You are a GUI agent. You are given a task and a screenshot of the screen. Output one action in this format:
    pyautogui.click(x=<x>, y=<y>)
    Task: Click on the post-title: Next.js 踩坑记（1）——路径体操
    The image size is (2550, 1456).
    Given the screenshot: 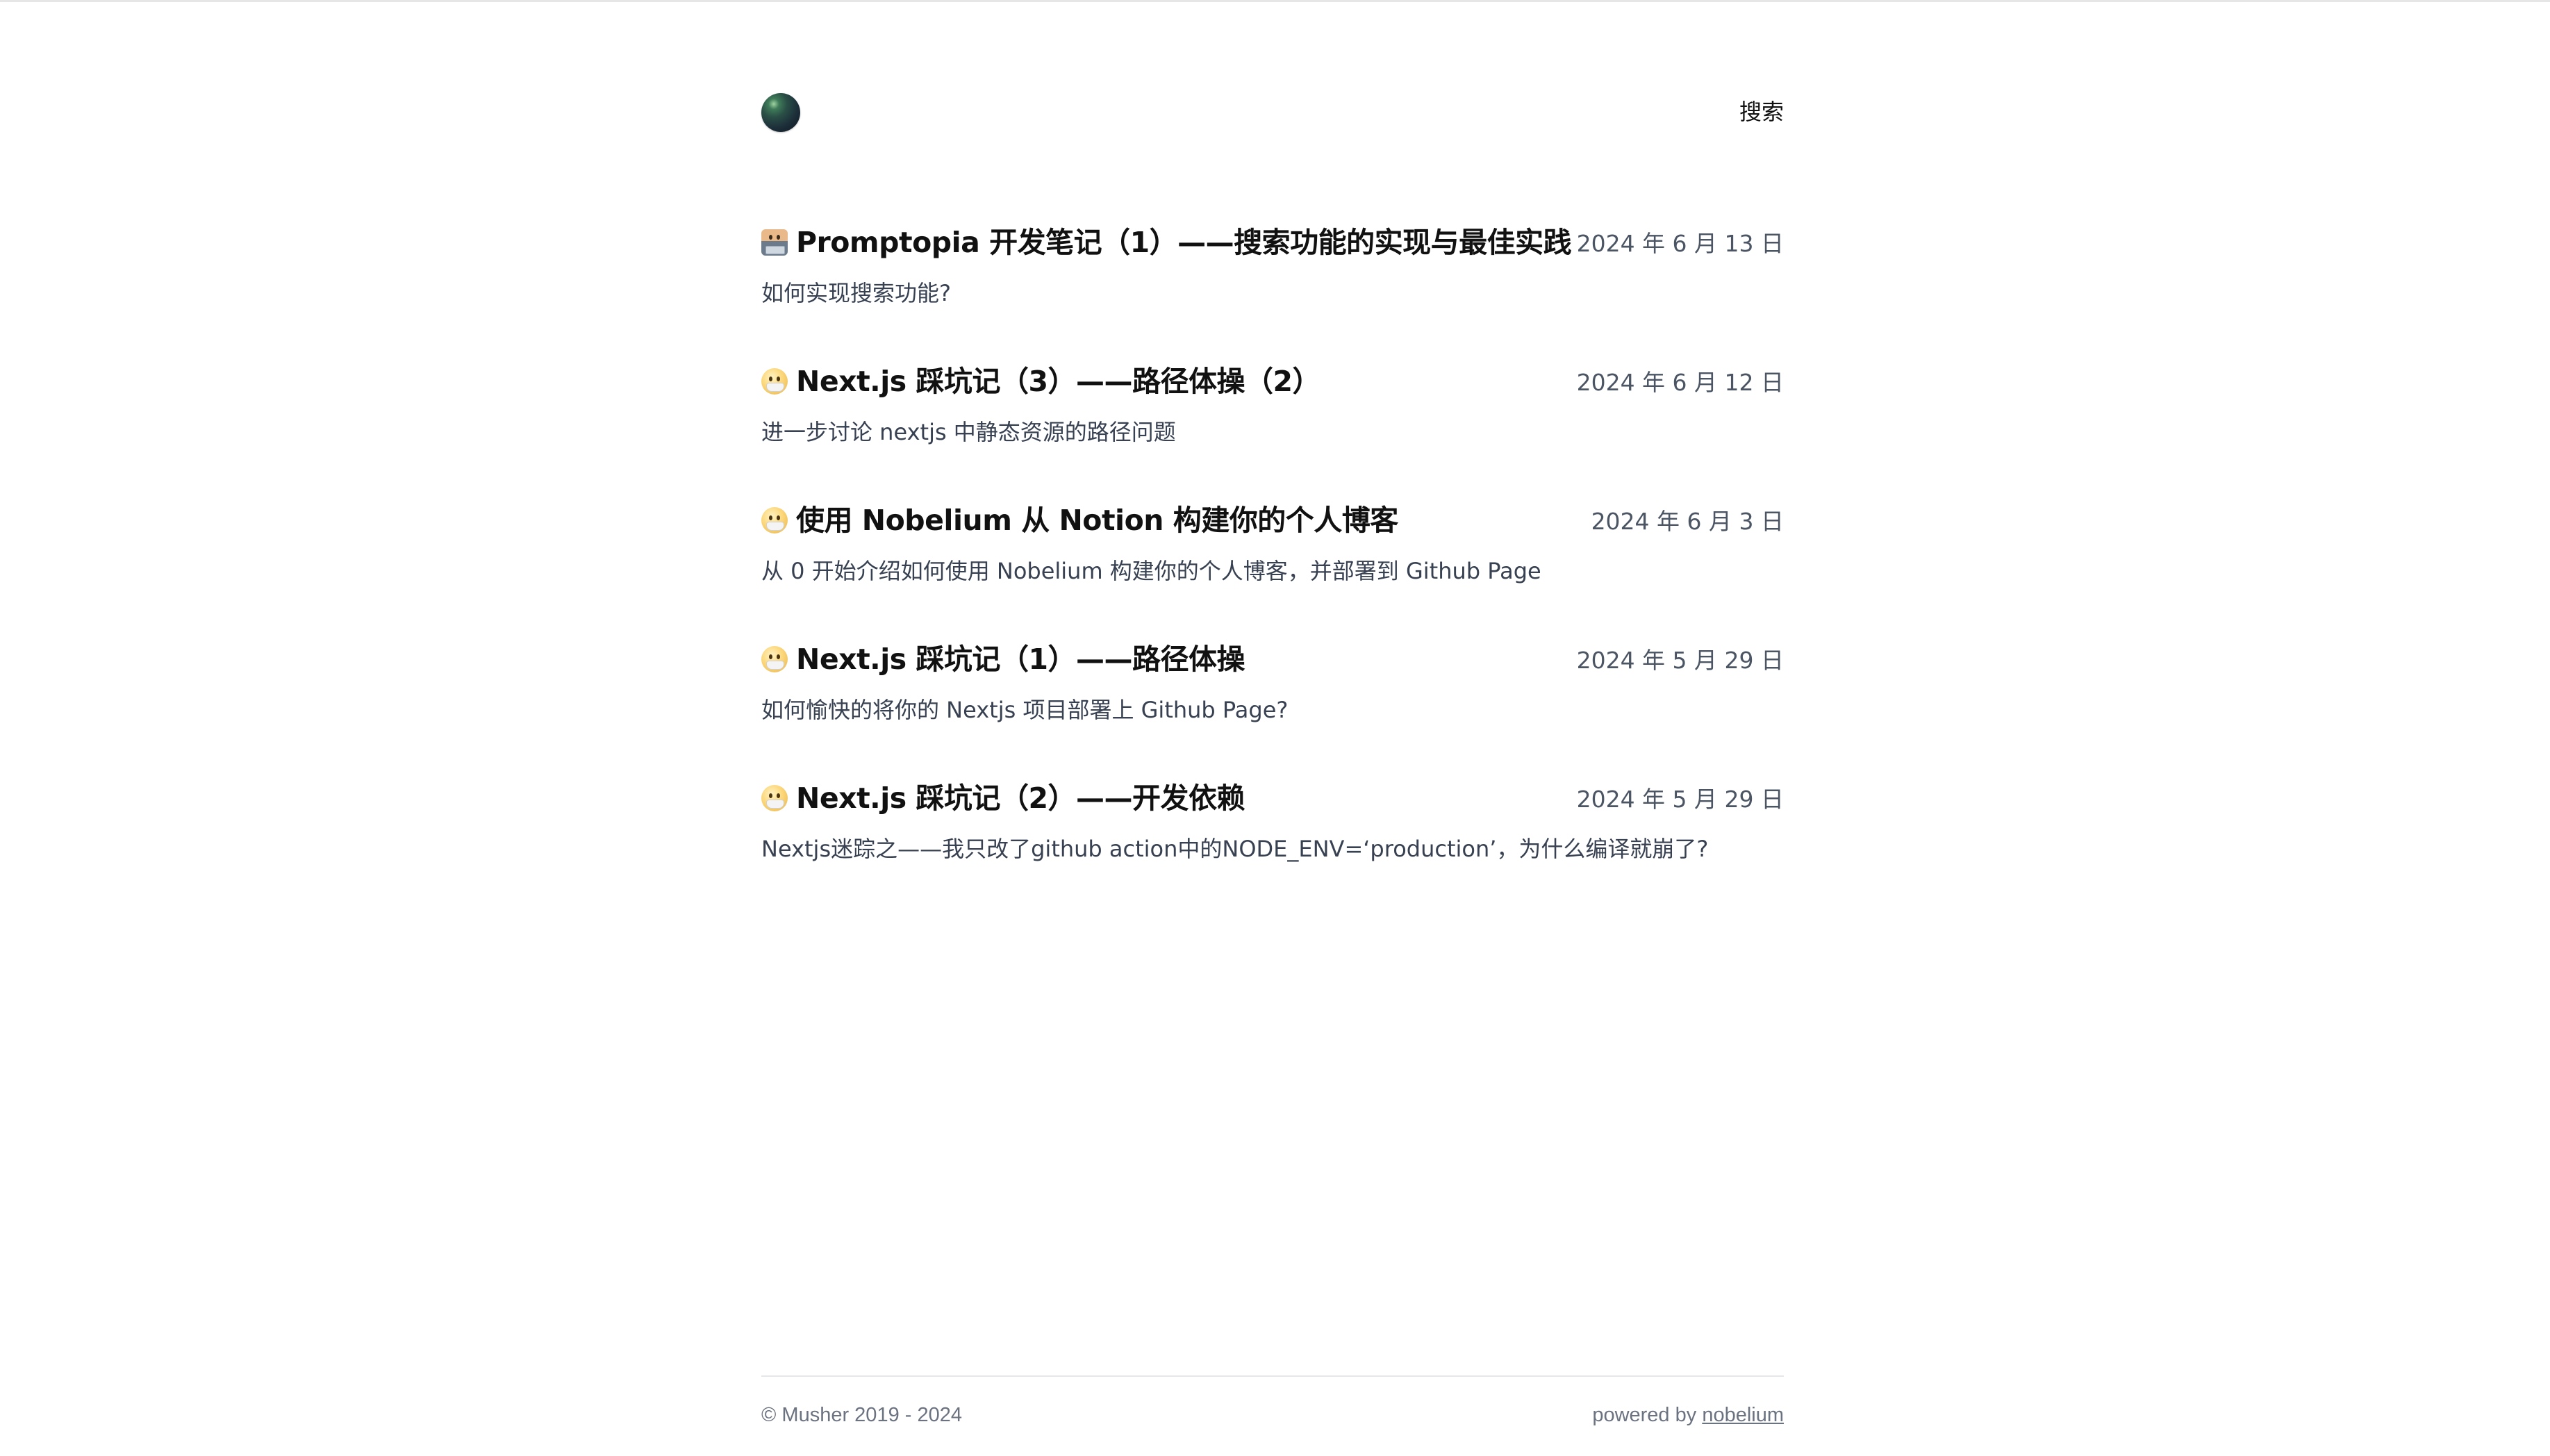 What is the action you would take?
    pyautogui.click(x=1021, y=659)
    